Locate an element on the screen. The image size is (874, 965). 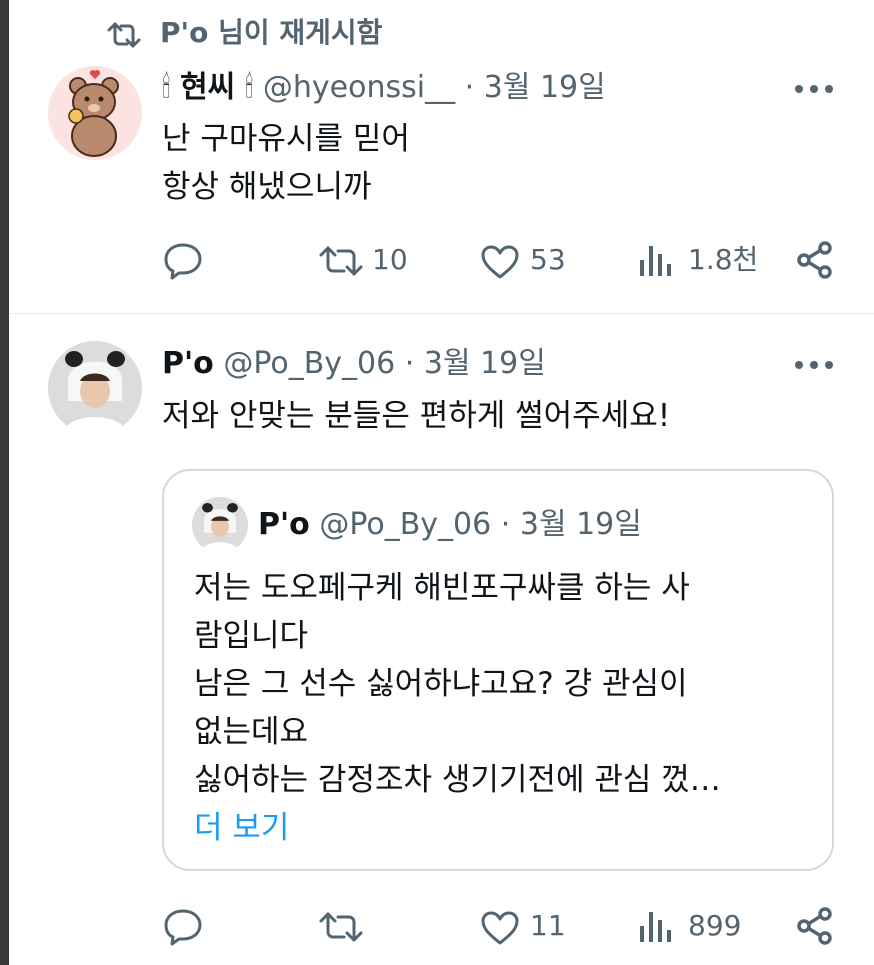
handle: @hyeonssi__ is located at coordinates (359, 87).